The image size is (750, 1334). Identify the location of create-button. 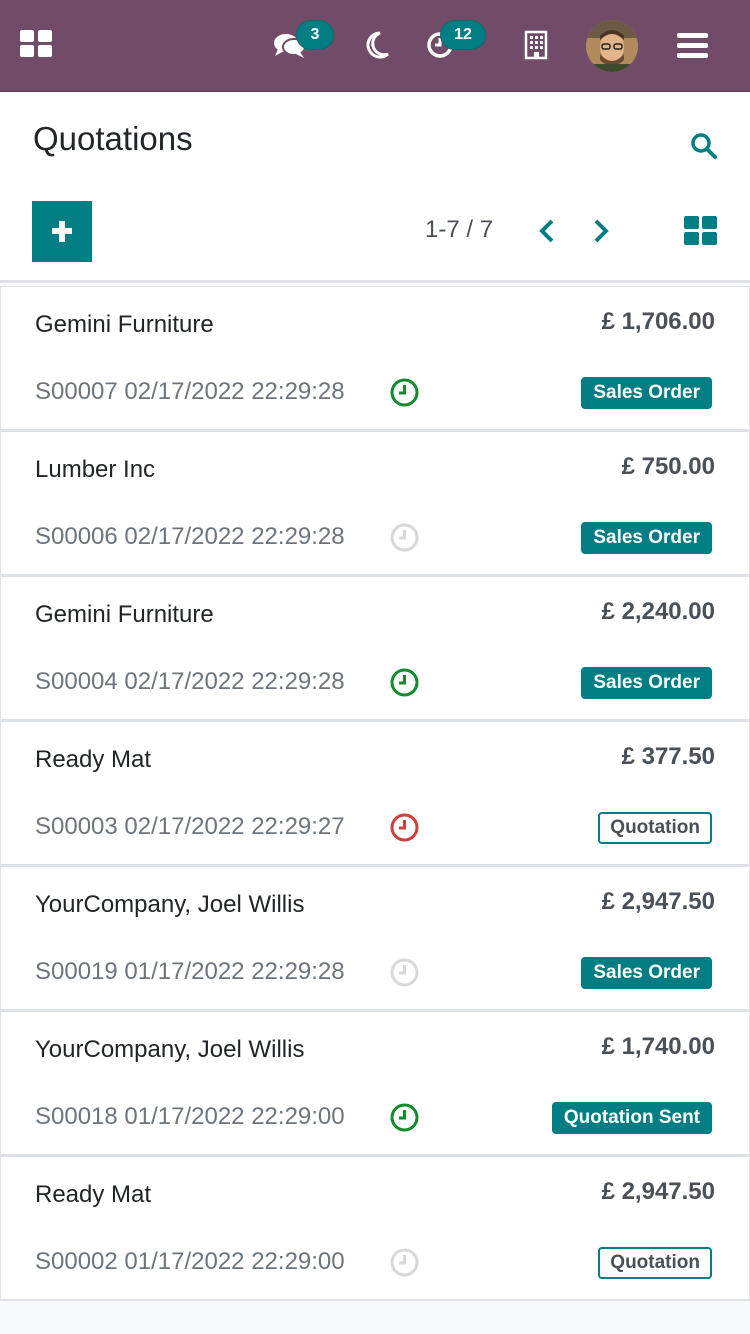
(62, 231).